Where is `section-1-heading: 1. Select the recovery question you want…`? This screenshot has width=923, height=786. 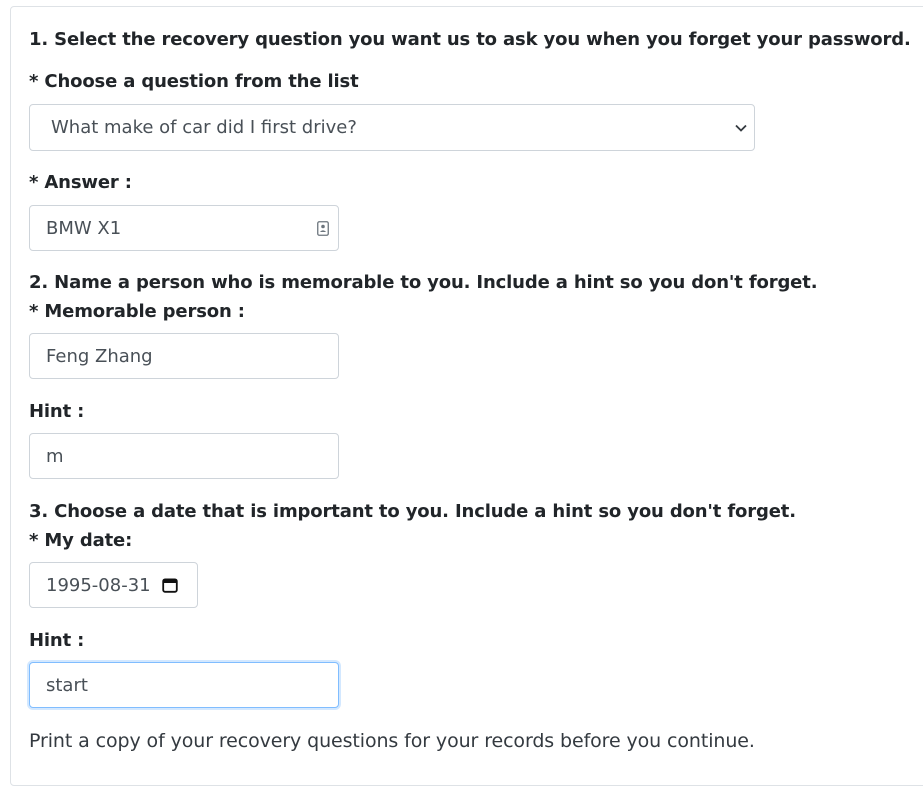
section-1-heading: 1. Select the recovery question you want… is located at coordinates (470, 39).